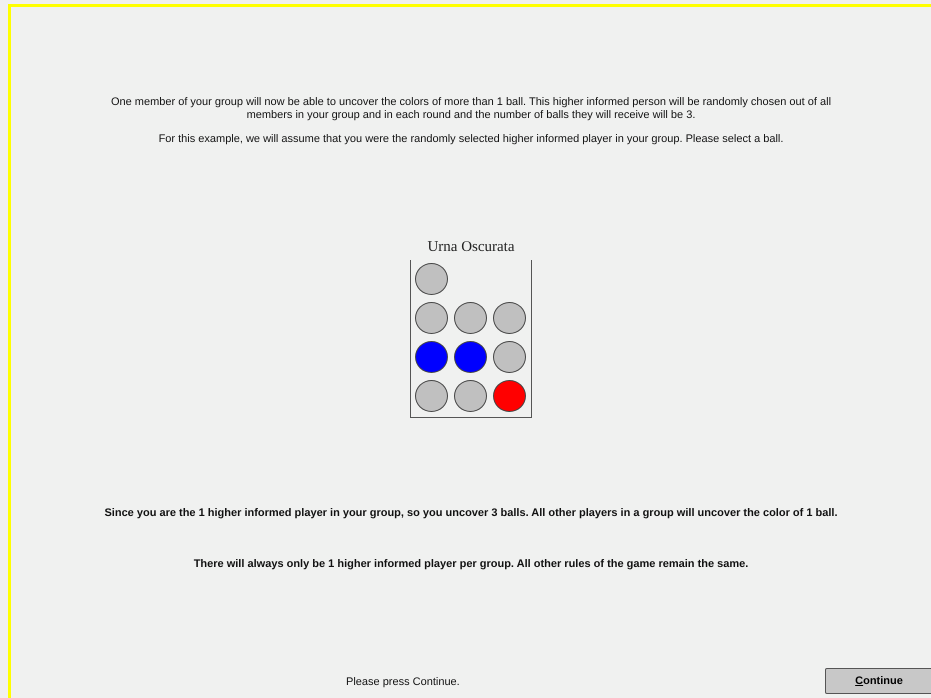  Describe the element at coordinates (471, 139) in the screenshot. I see `instruction-text: For this example, we will assume that you were the randomly selected higher informed player in your group. Please select a ball.` at that location.